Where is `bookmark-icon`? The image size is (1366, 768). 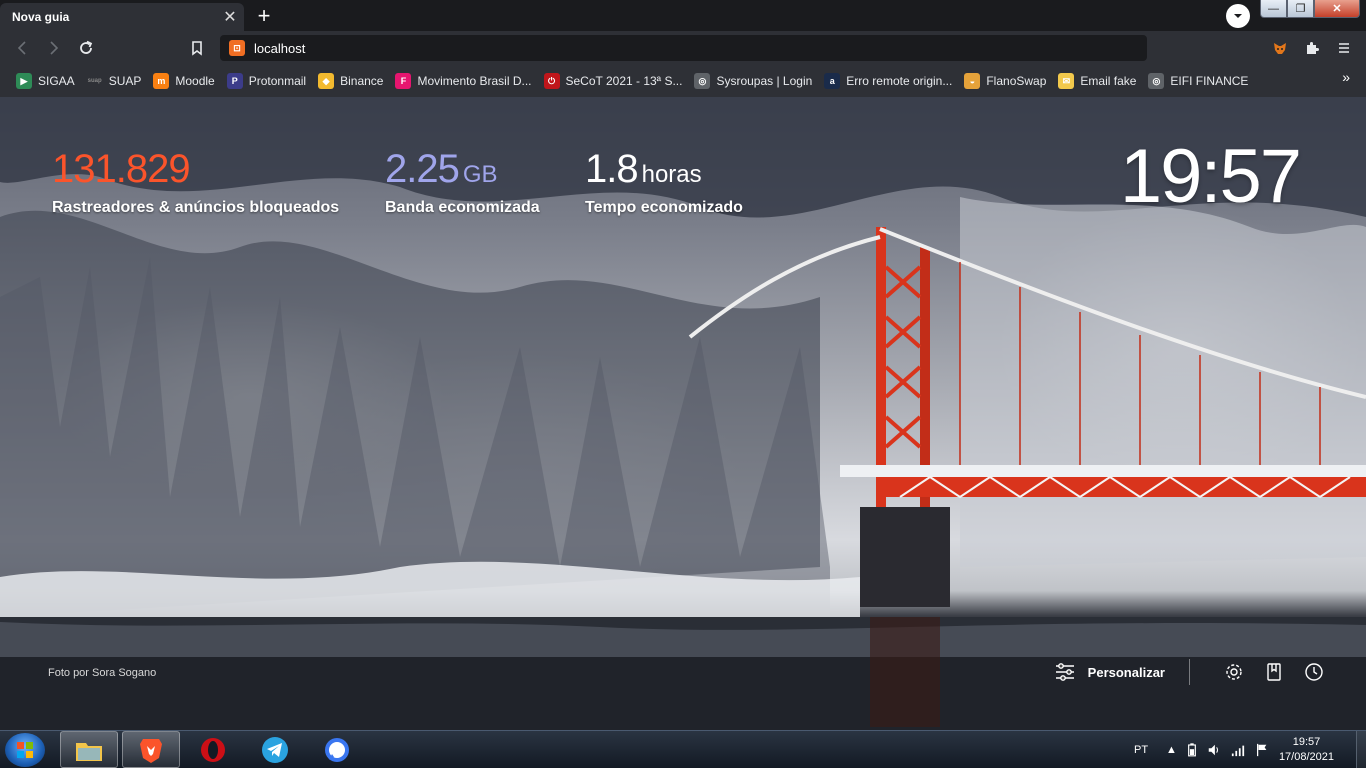 bookmark-icon is located at coordinates (197, 48).